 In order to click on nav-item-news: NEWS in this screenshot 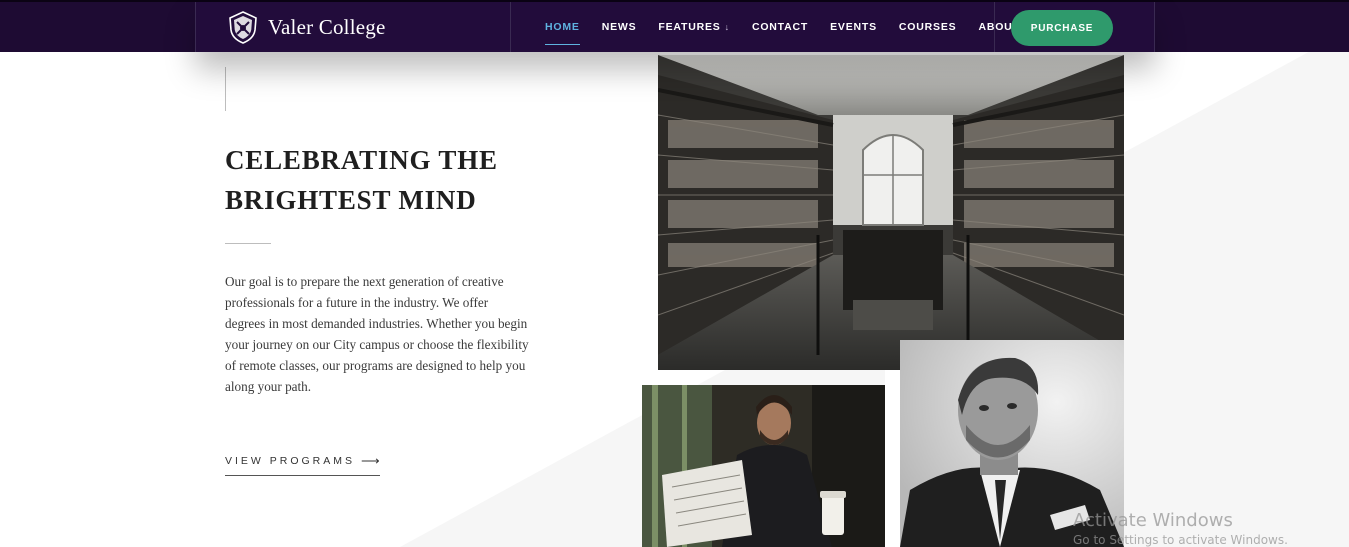, I will do `click(619, 27)`.